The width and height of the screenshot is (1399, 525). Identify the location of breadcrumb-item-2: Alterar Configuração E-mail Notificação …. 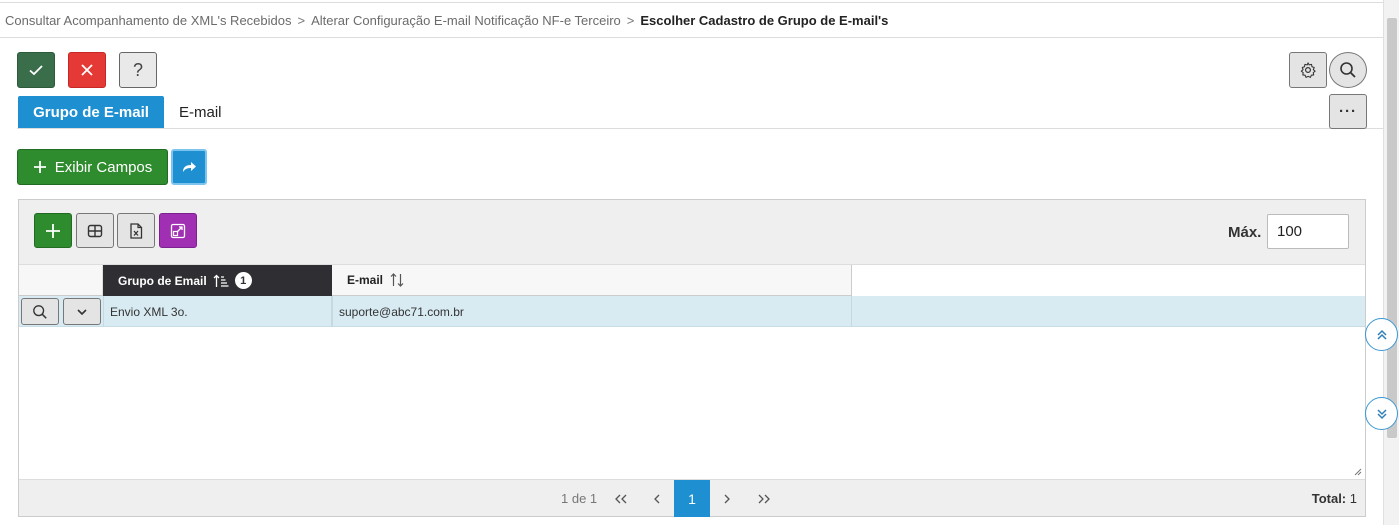
(466, 20).